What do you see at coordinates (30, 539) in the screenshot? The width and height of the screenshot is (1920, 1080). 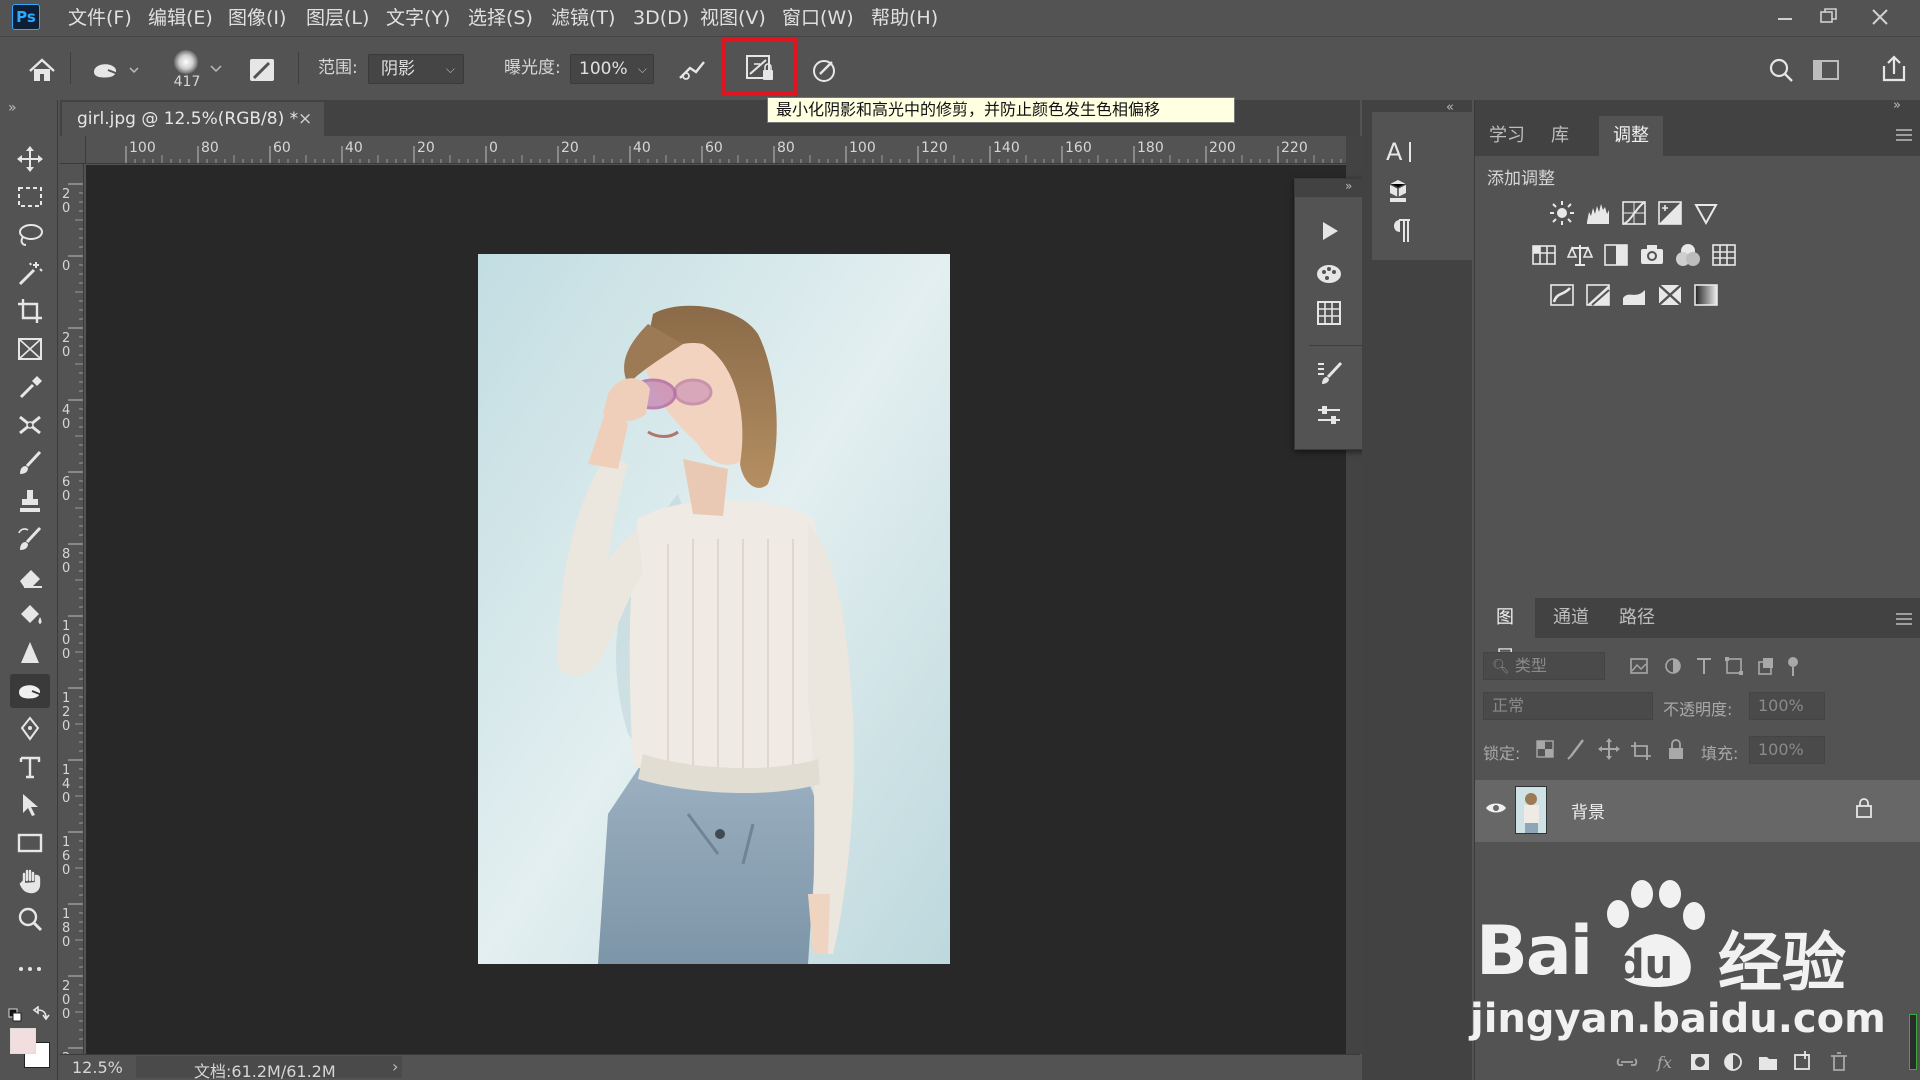 I see `history-brush-tool` at bounding box center [30, 539].